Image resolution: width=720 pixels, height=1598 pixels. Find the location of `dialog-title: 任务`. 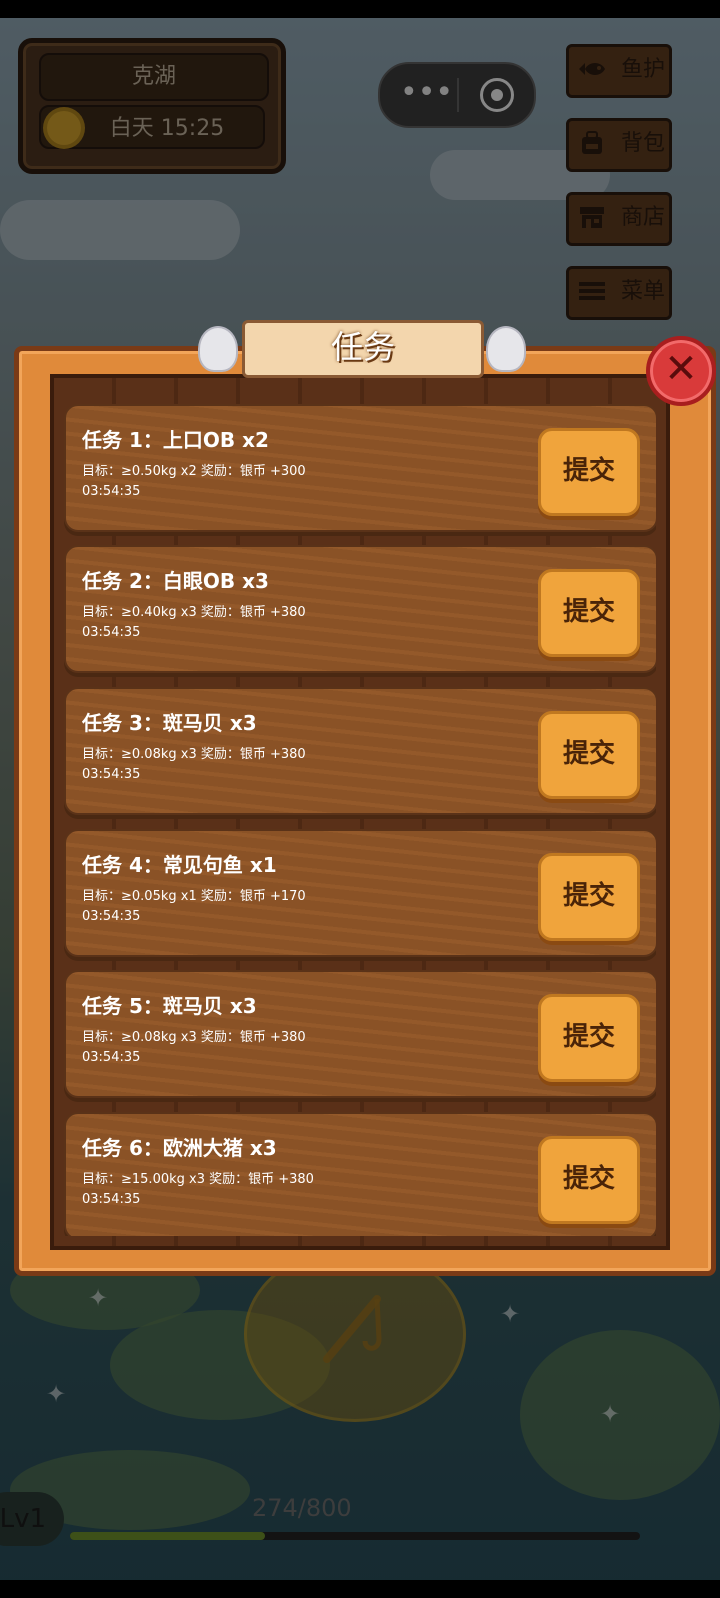

dialog-title: 任务 is located at coordinates (363, 349).